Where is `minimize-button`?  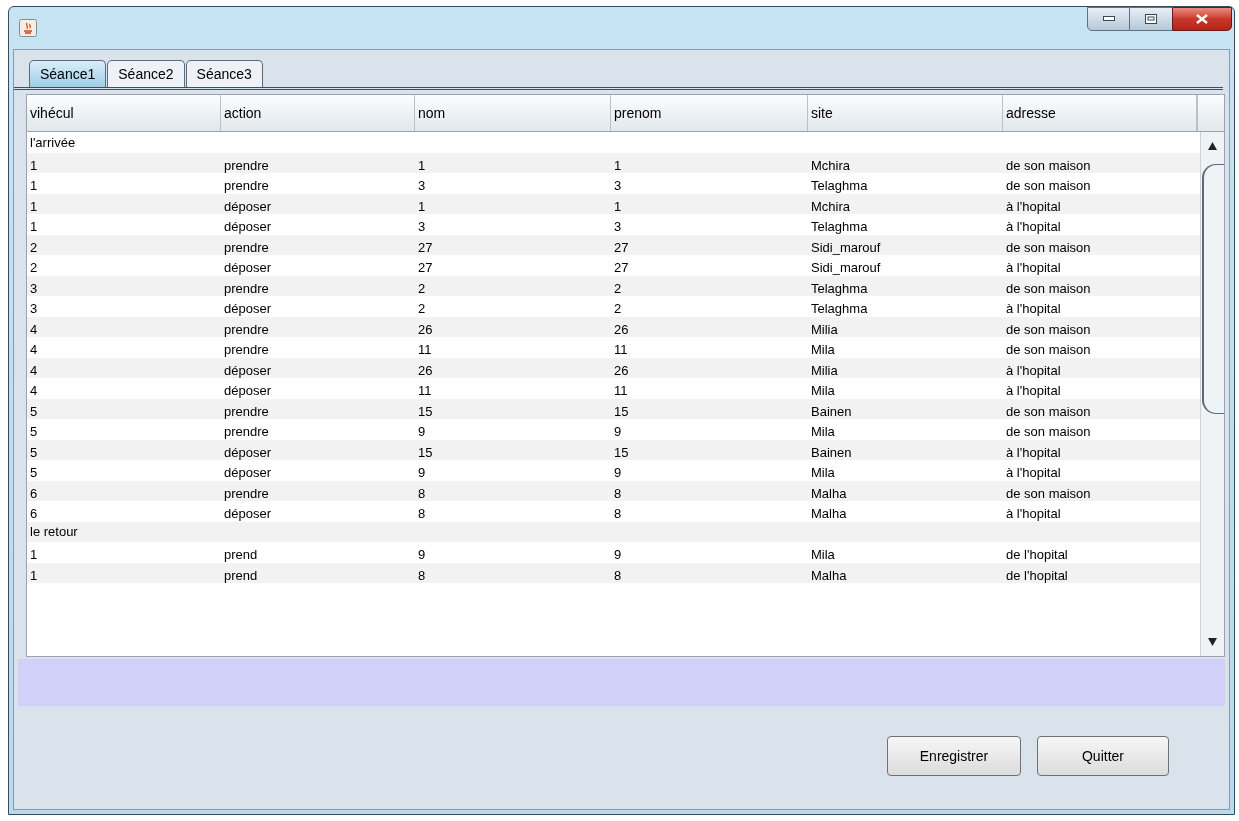 minimize-button is located at coordinates (1108, 19).